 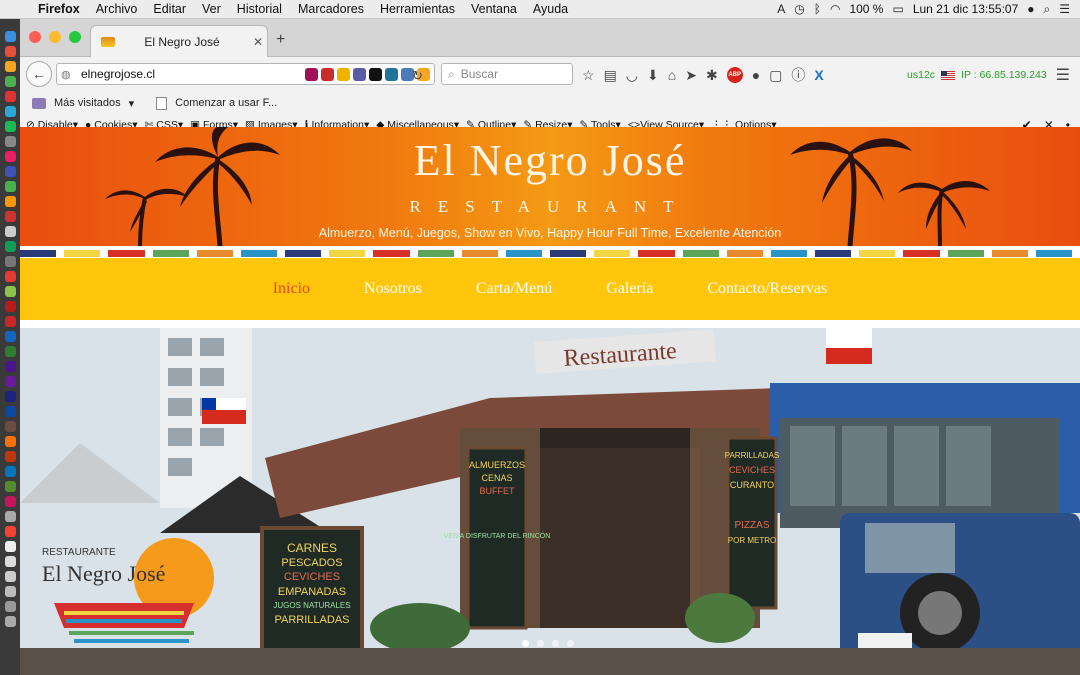 I want to click on nav-carta-menu: Carta/Menú, so click(x=514, y=289).